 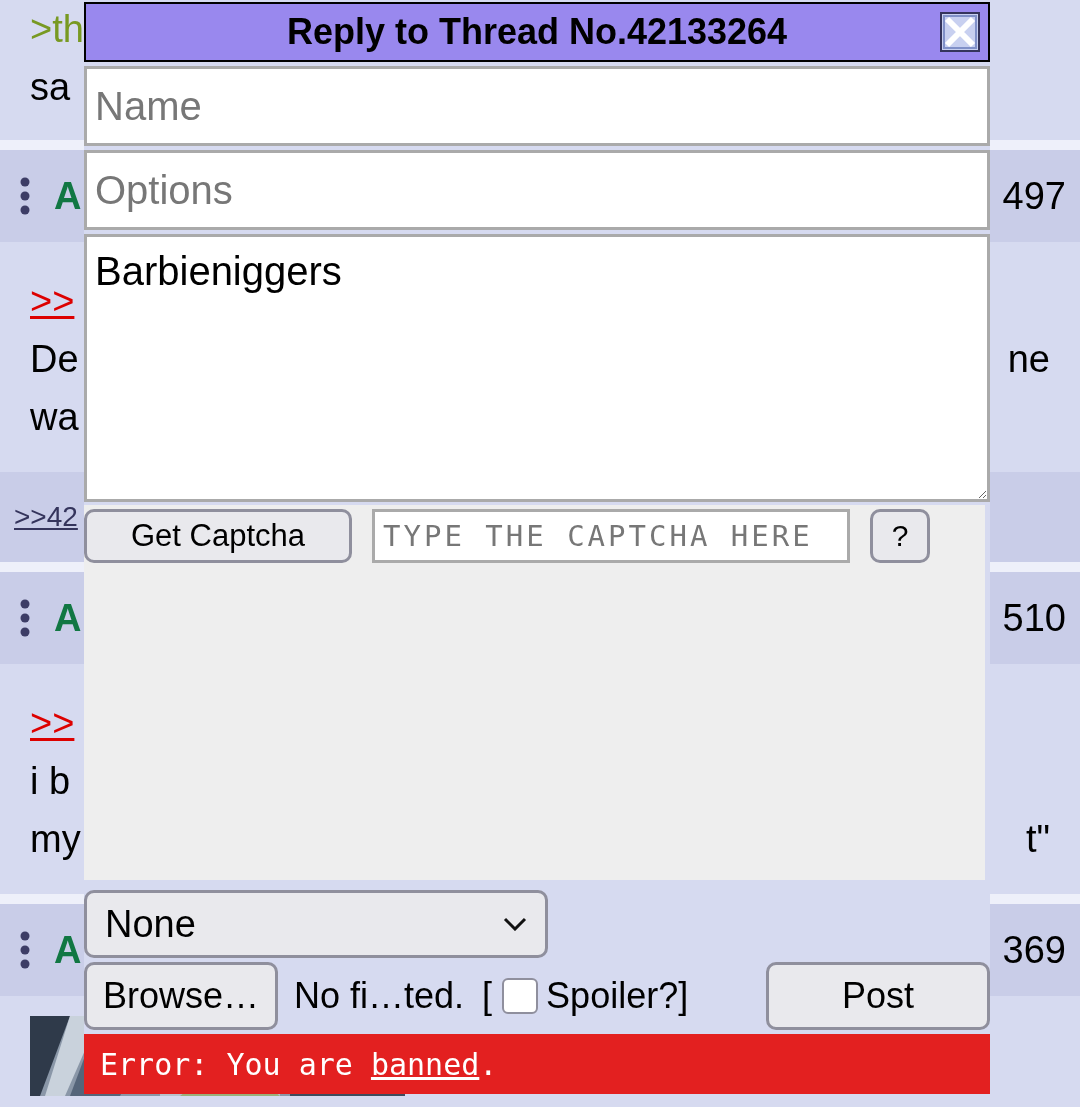 What do you see at coordinates (1034, 950) in the screenshot?
I see `post-number: 369` at bounding box center [1034, 950].